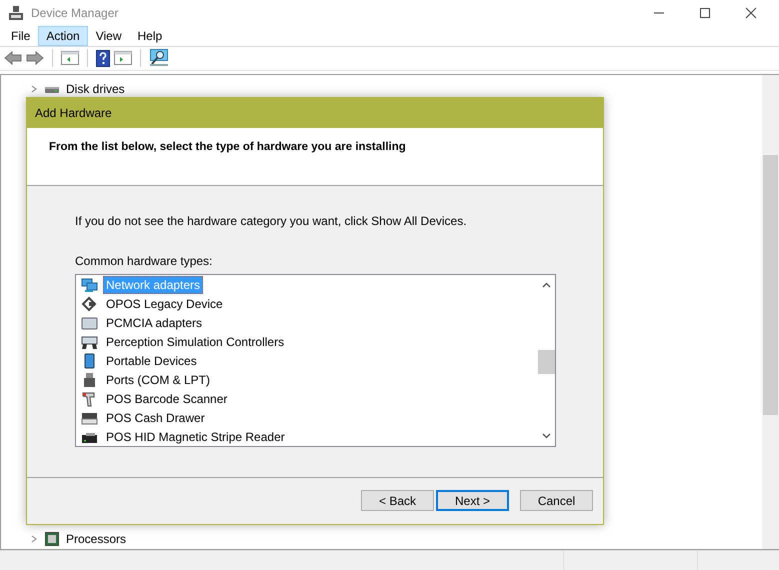 This screenshot has height=570, width=779. I want to click on cancel-button: Cancel, so click(556, 501).